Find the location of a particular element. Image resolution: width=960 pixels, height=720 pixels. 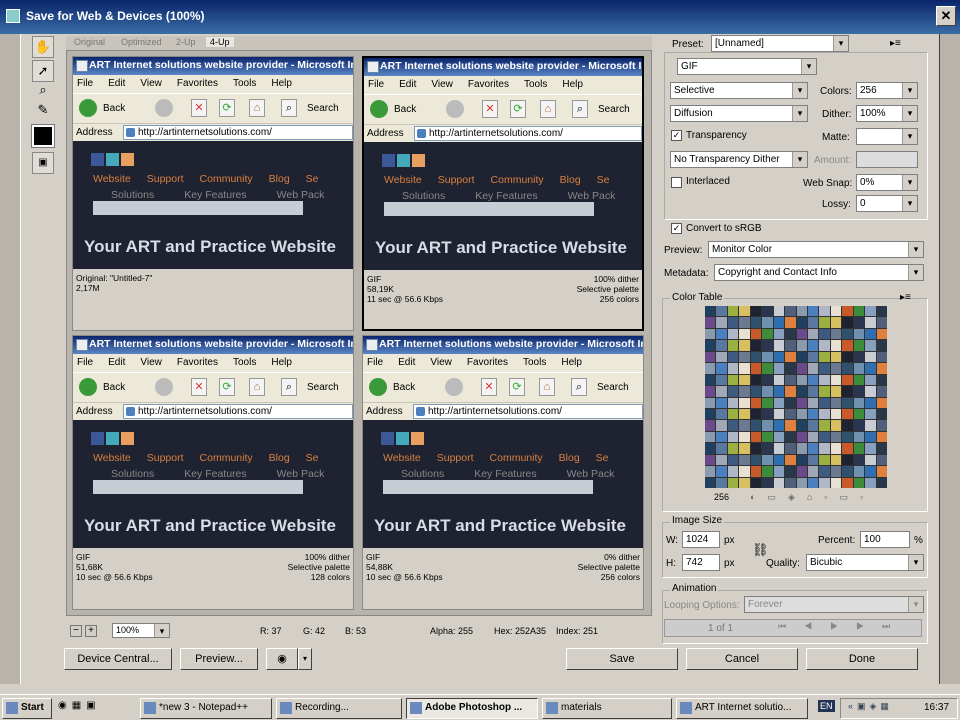

color-table-menu-icon: ▸≡ is located at coordinates (905, 297).